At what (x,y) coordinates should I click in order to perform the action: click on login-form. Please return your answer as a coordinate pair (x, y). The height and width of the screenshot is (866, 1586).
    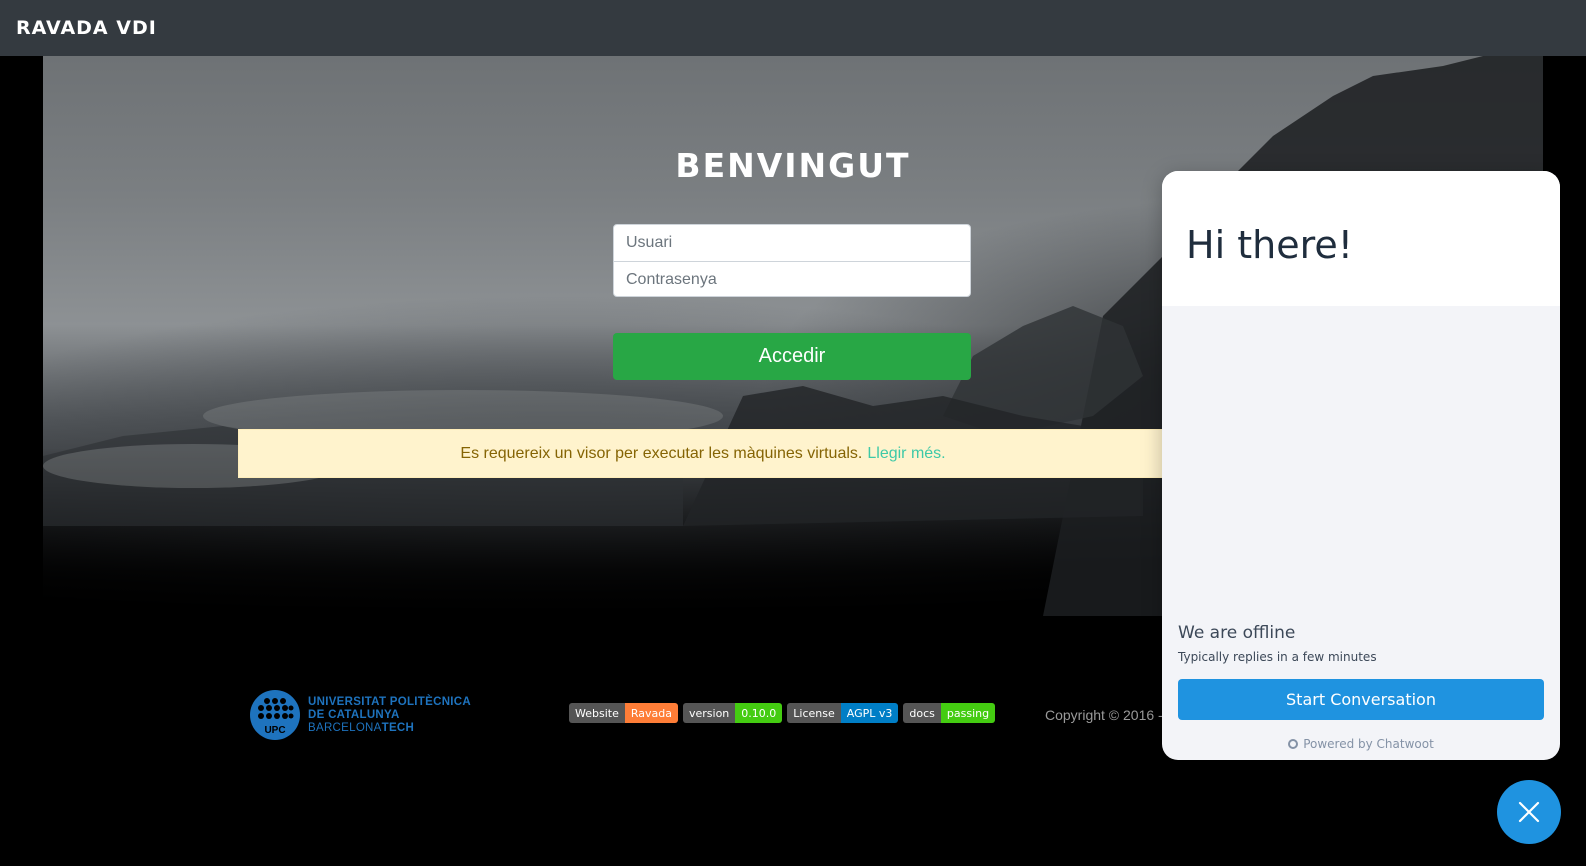
    Looking at the image, I should click on (792, 261).